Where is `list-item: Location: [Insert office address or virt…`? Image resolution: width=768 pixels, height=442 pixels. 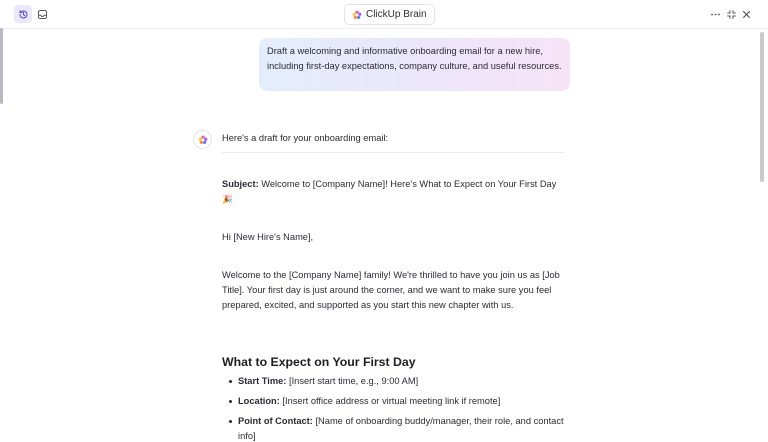 list-item: Location: [Insert office address or virt… is located at coordinates (396, 401).